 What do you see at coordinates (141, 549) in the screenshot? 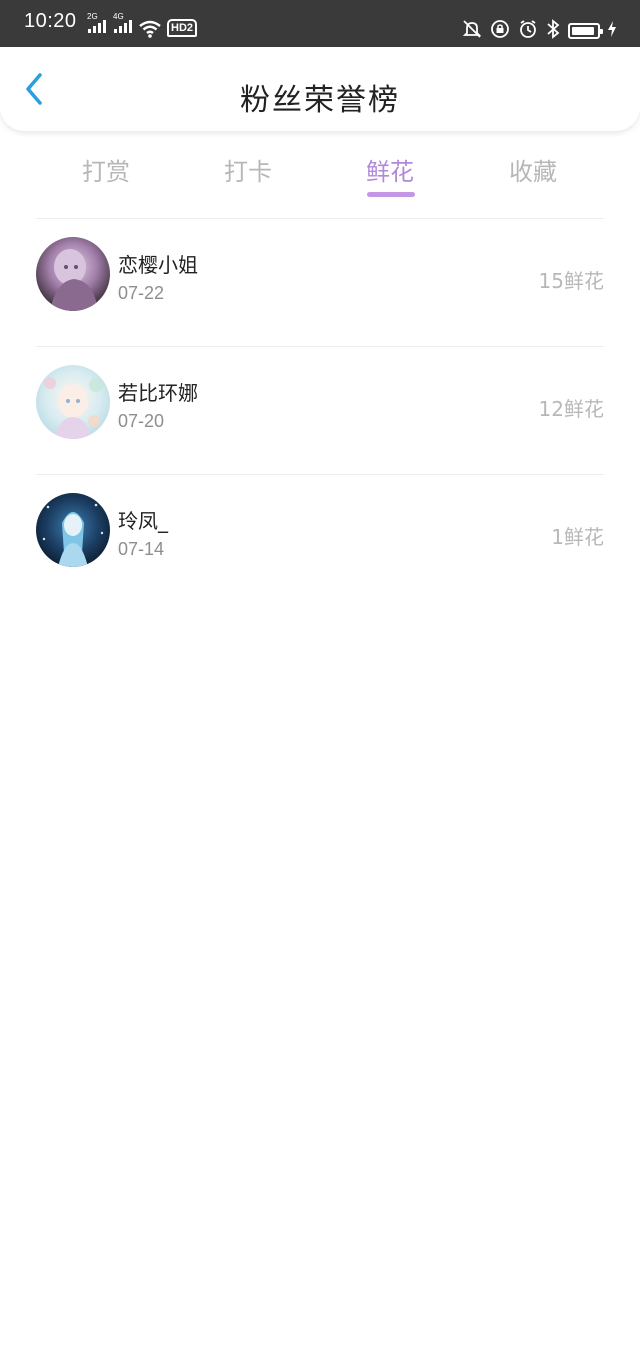
I see `fan-date: 07-14` at bounding box center [141, 549].